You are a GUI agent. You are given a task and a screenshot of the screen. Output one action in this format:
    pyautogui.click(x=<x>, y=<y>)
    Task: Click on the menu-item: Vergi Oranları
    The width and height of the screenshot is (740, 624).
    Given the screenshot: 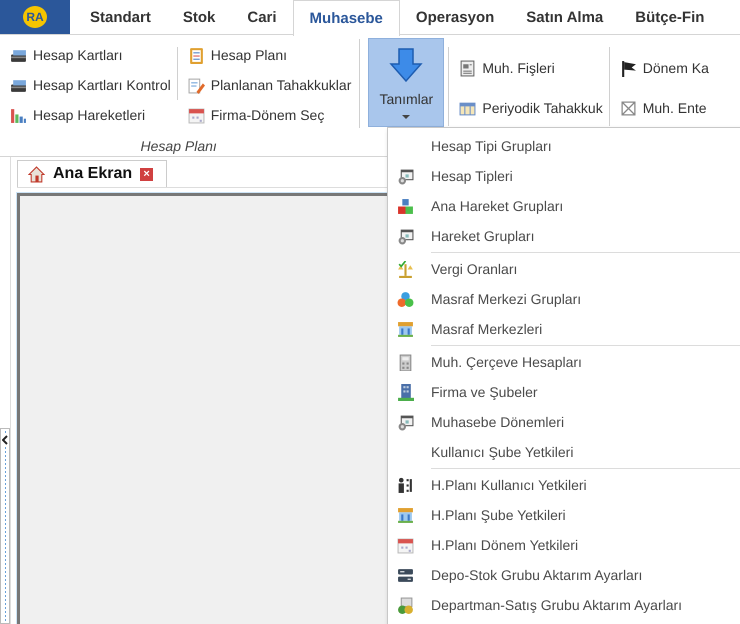 What is the action you would take?
    pyautogui.click(x=564, y=269)
    